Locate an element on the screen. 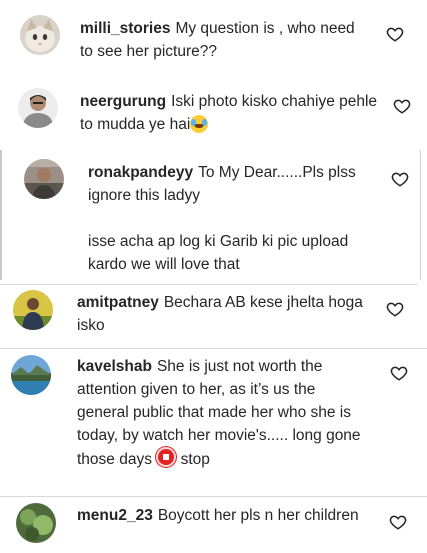  comment-body: Boycott her pls n her children is located at coordinates (258, 515).